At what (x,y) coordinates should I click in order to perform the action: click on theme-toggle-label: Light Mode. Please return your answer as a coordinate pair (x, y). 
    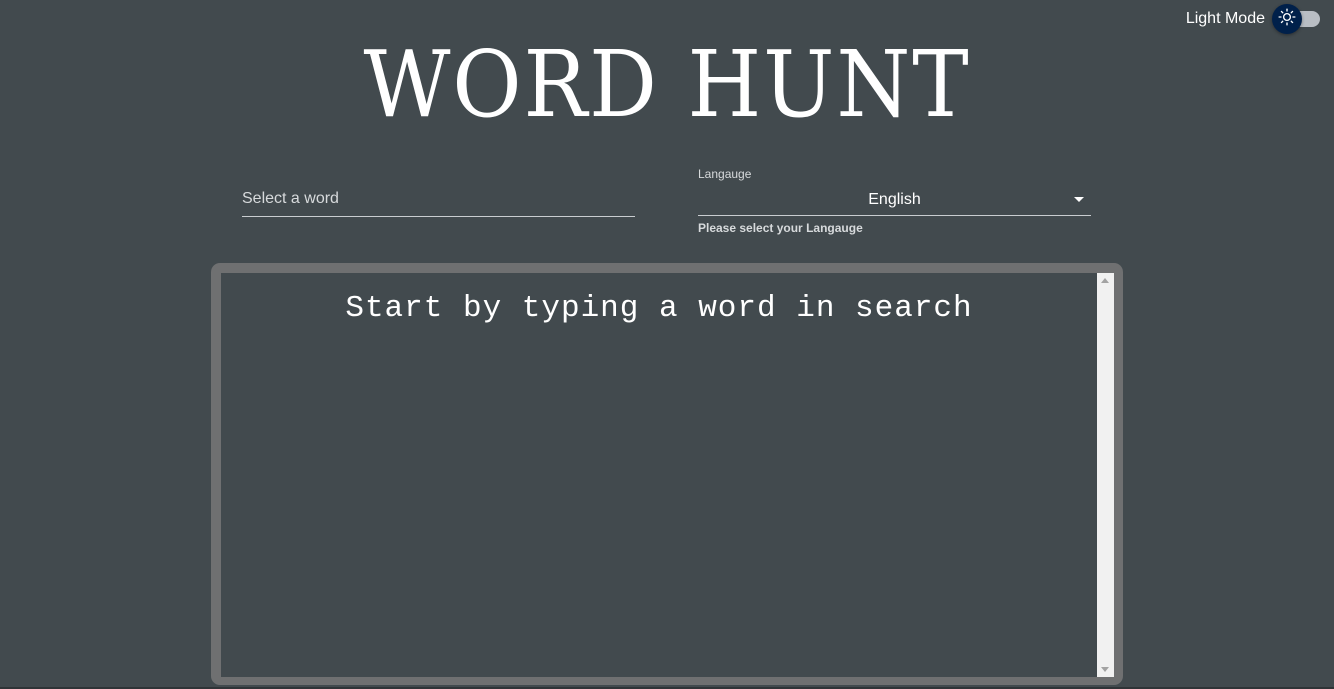
    Looking at the image, I should click on (1225, 18).